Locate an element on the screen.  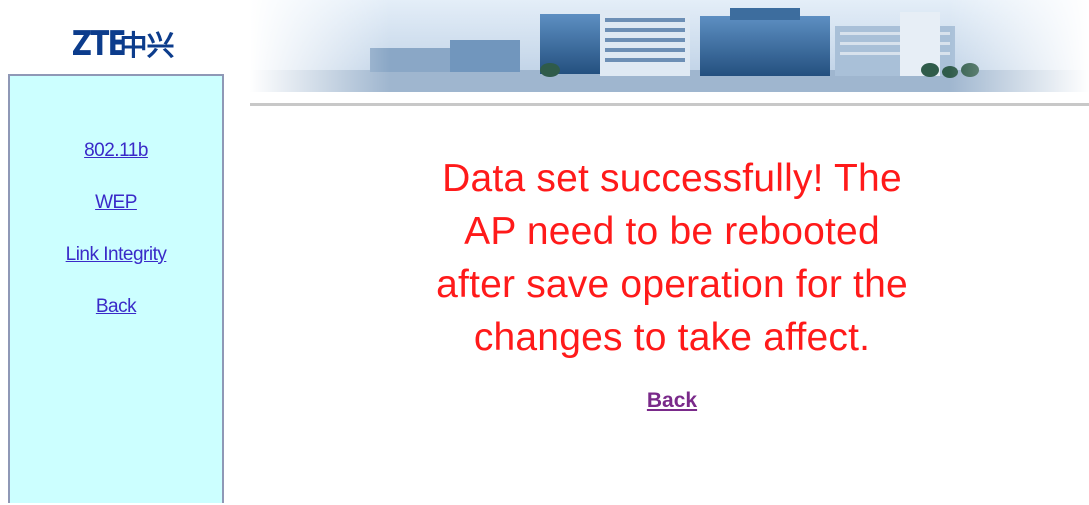
status-message-line: AP need to be rebooted is located at coordinates (672, 231).